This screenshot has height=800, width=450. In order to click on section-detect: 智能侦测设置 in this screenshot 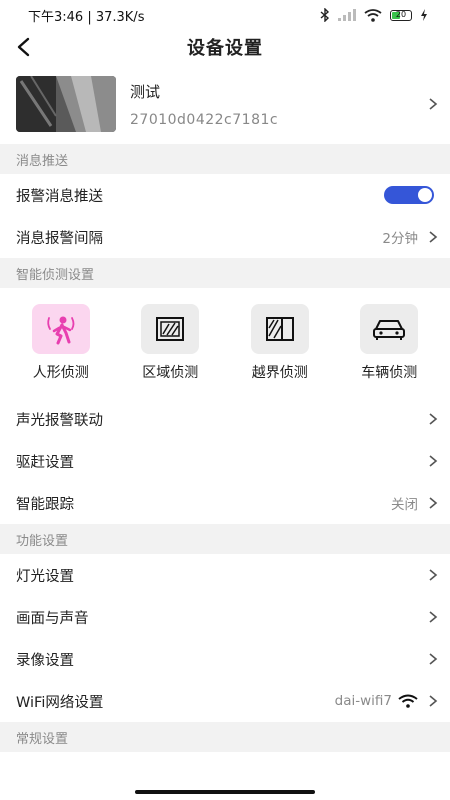, I will do `click(225, 273)`.